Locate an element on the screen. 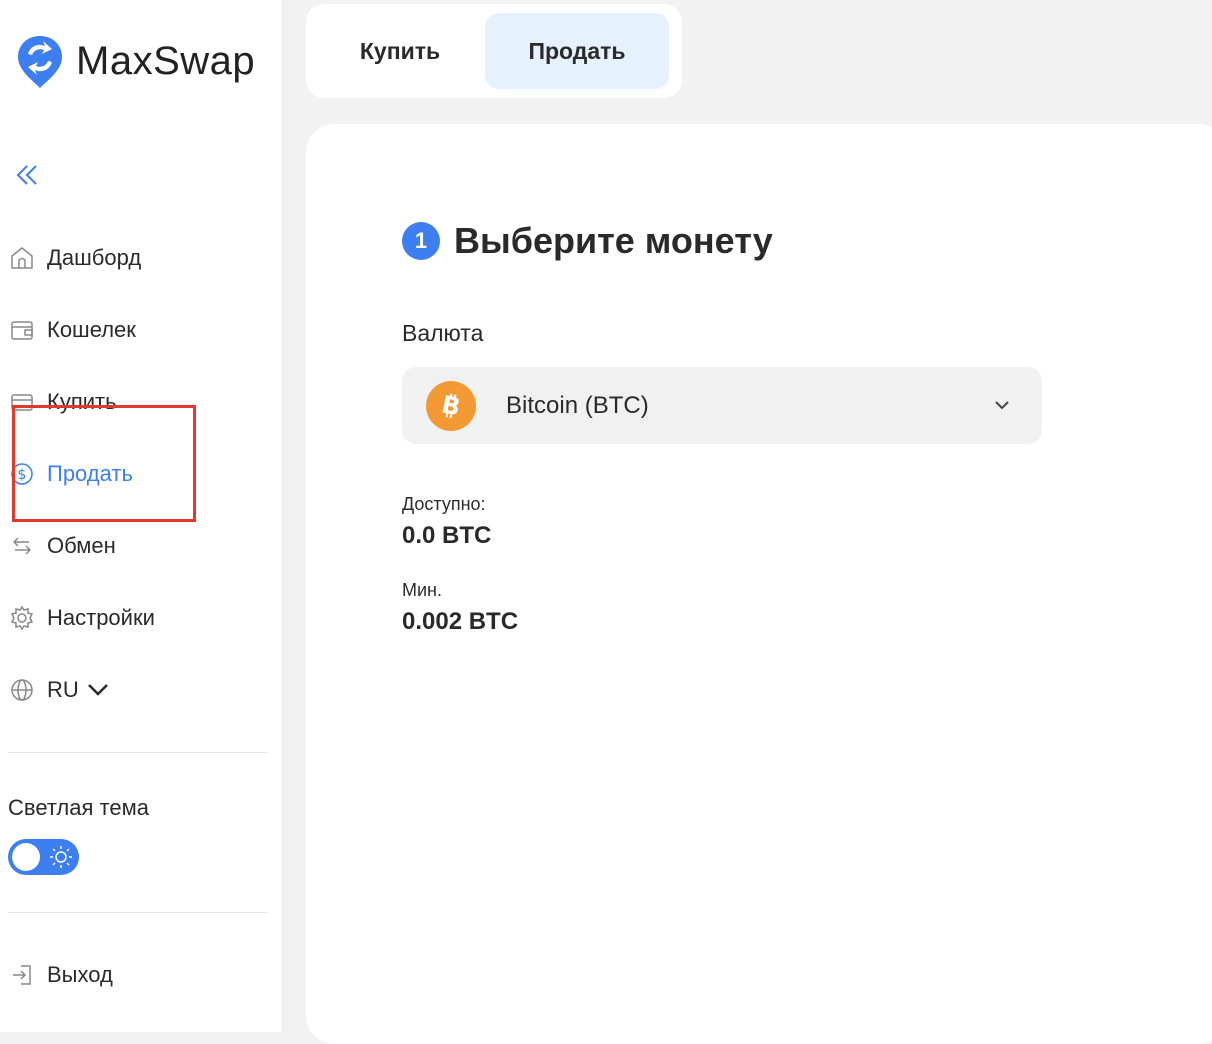  step-number-badge: 1 is located at coordinates (421, 241).